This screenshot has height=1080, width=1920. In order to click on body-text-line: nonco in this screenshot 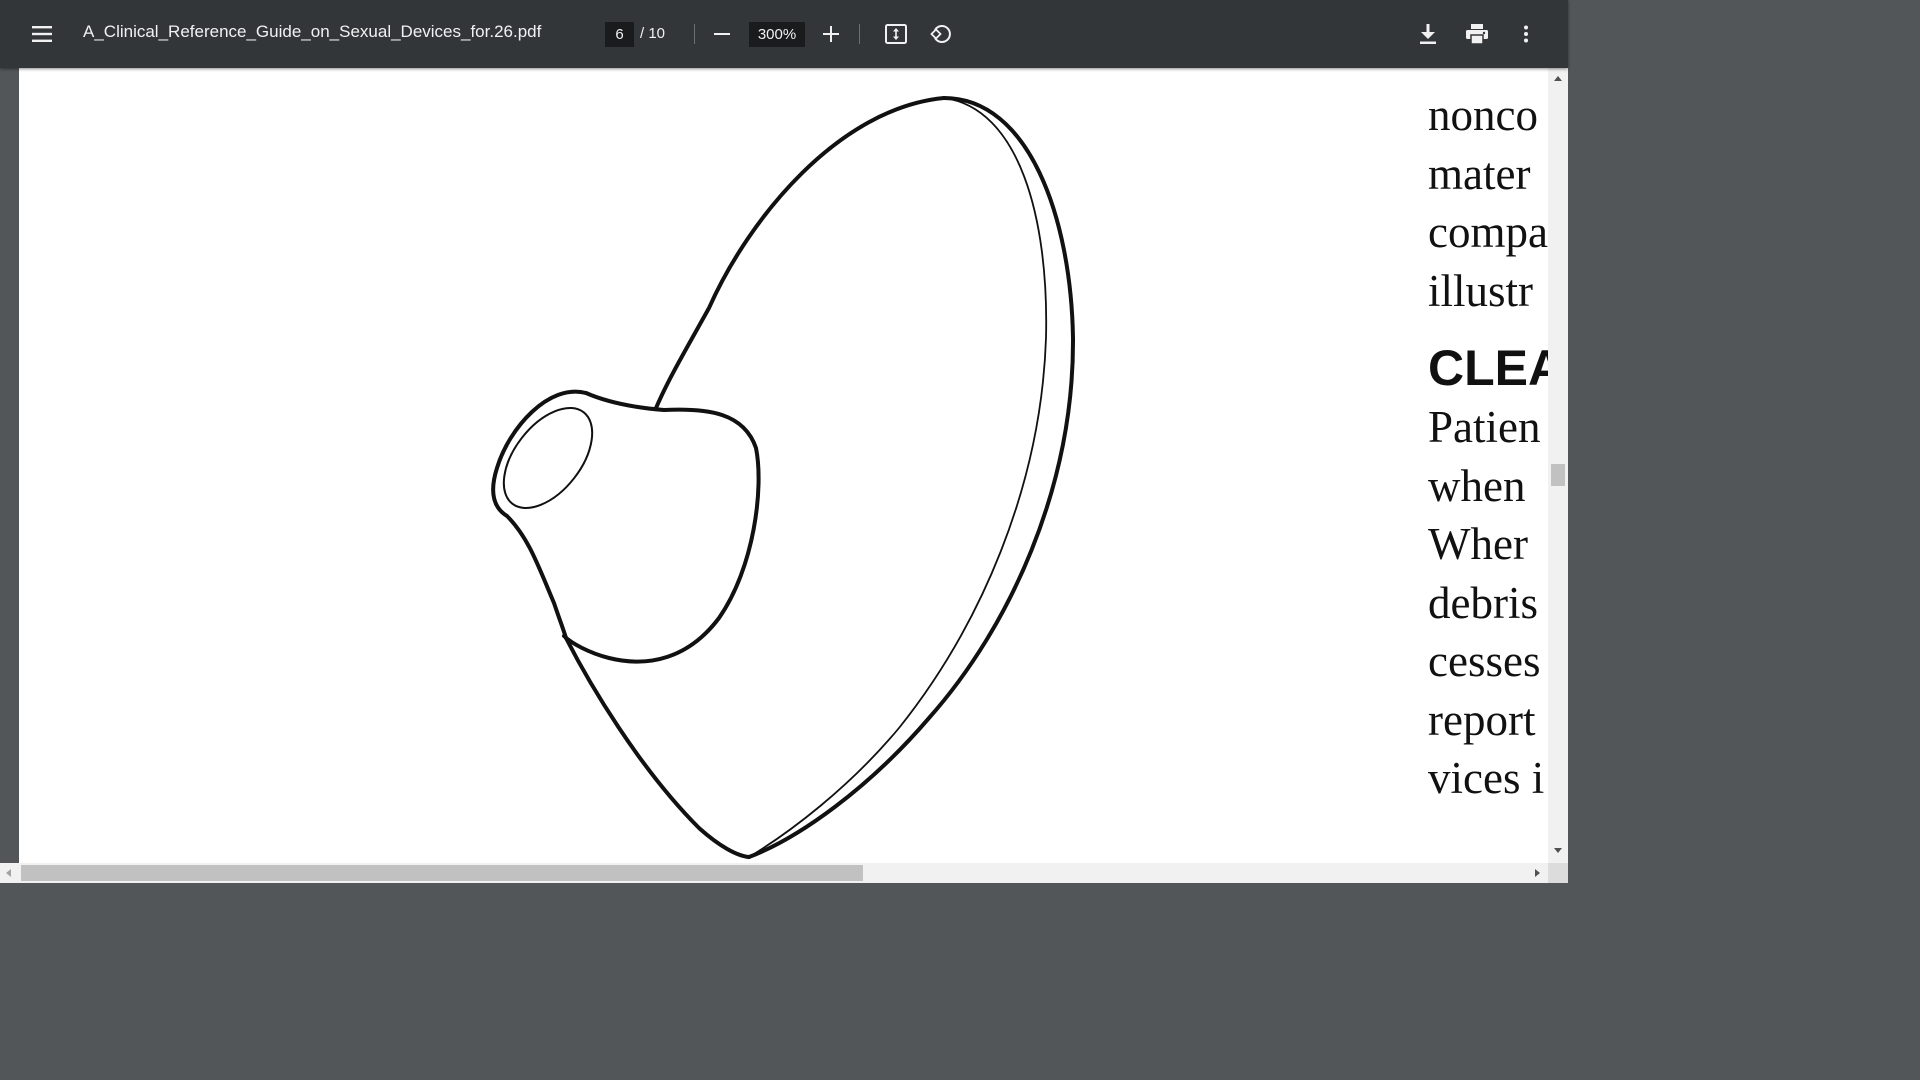, I will do `click(1483, 115)`.